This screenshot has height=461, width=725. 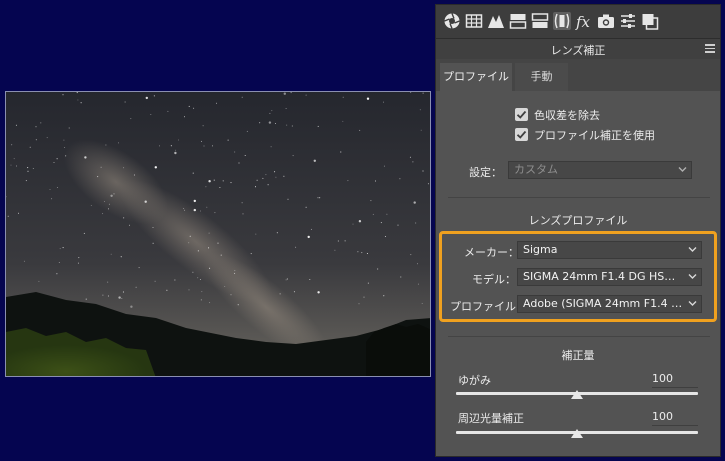 What do you see at coordinates (496, 21) in the screenshot?
I see `tone-curve-icon` at bounding box center [496, 21].